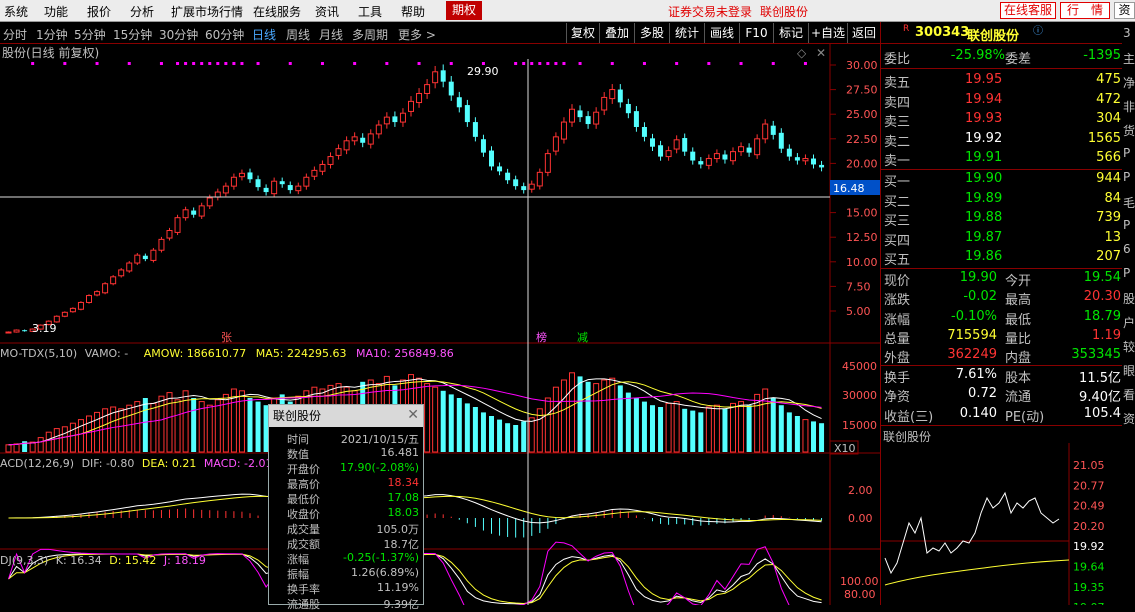 The width and height of the screenshot is (1135, 612). What do you see at coordinates (207, 11) in the screenshot?
I see `menu-extended-market: 扩展市场行情` at bounding box center [207, 11].